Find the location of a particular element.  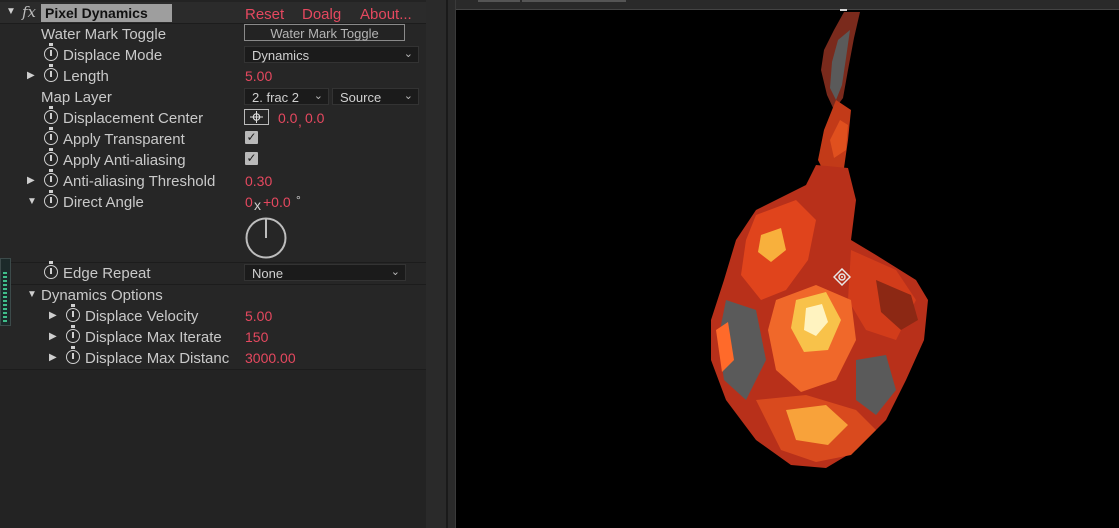

param-label: Displacement Center is located at coordinates (133, 118).